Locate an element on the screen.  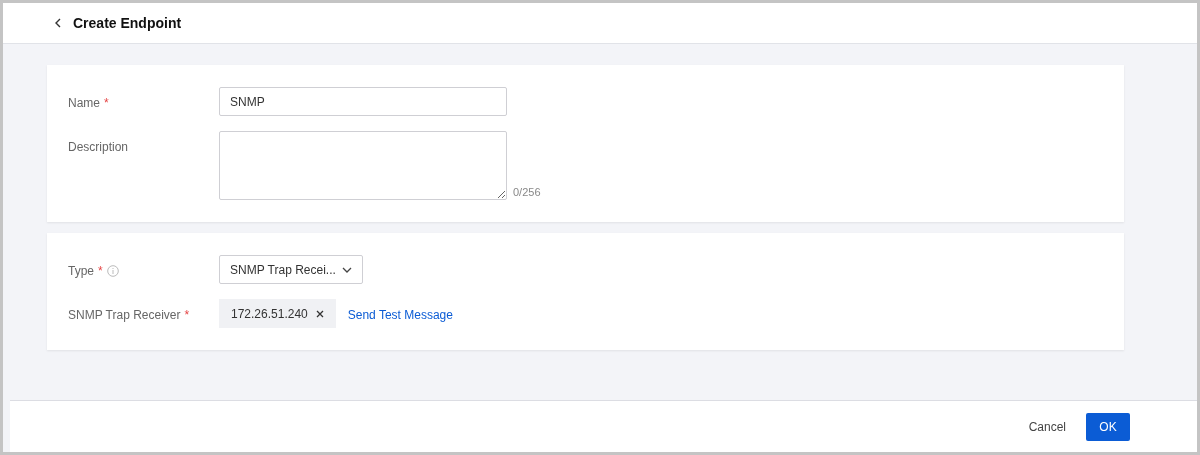
tag-label: 172.26.51.240 is located at coordinates (269, 314).